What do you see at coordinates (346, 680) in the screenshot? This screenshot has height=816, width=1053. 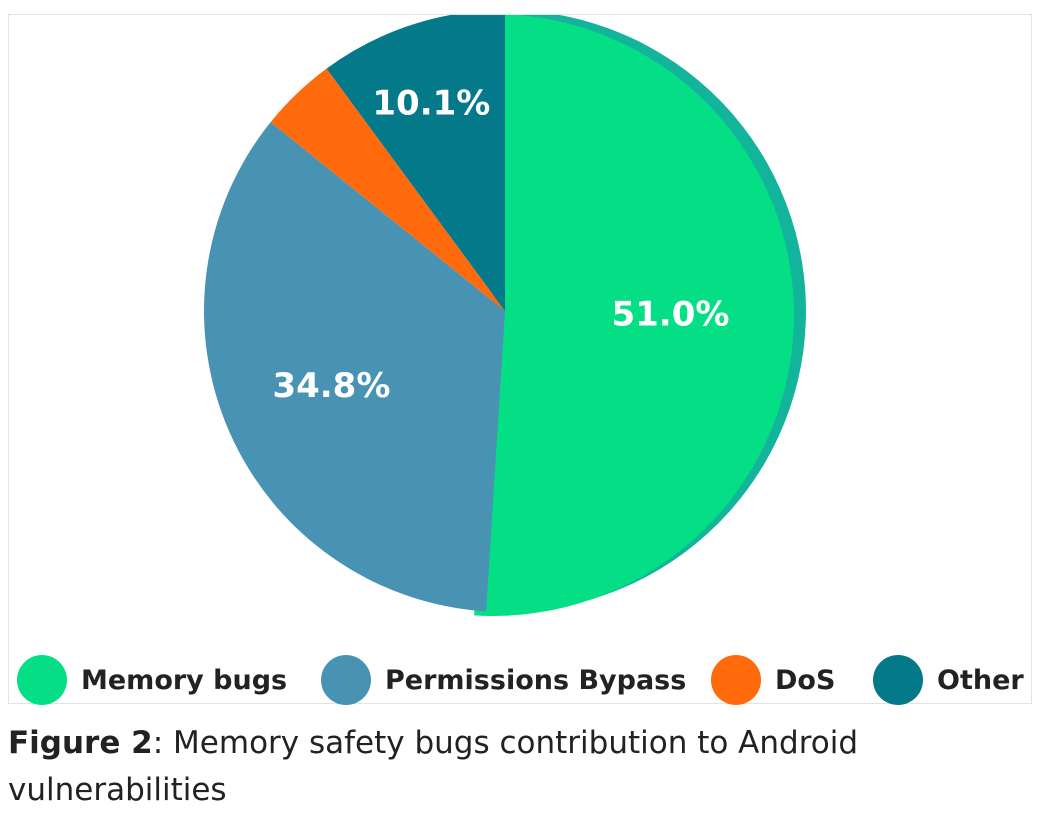 I see `legend-swatch-permissions-bypass` at bounding box center [346, 680].